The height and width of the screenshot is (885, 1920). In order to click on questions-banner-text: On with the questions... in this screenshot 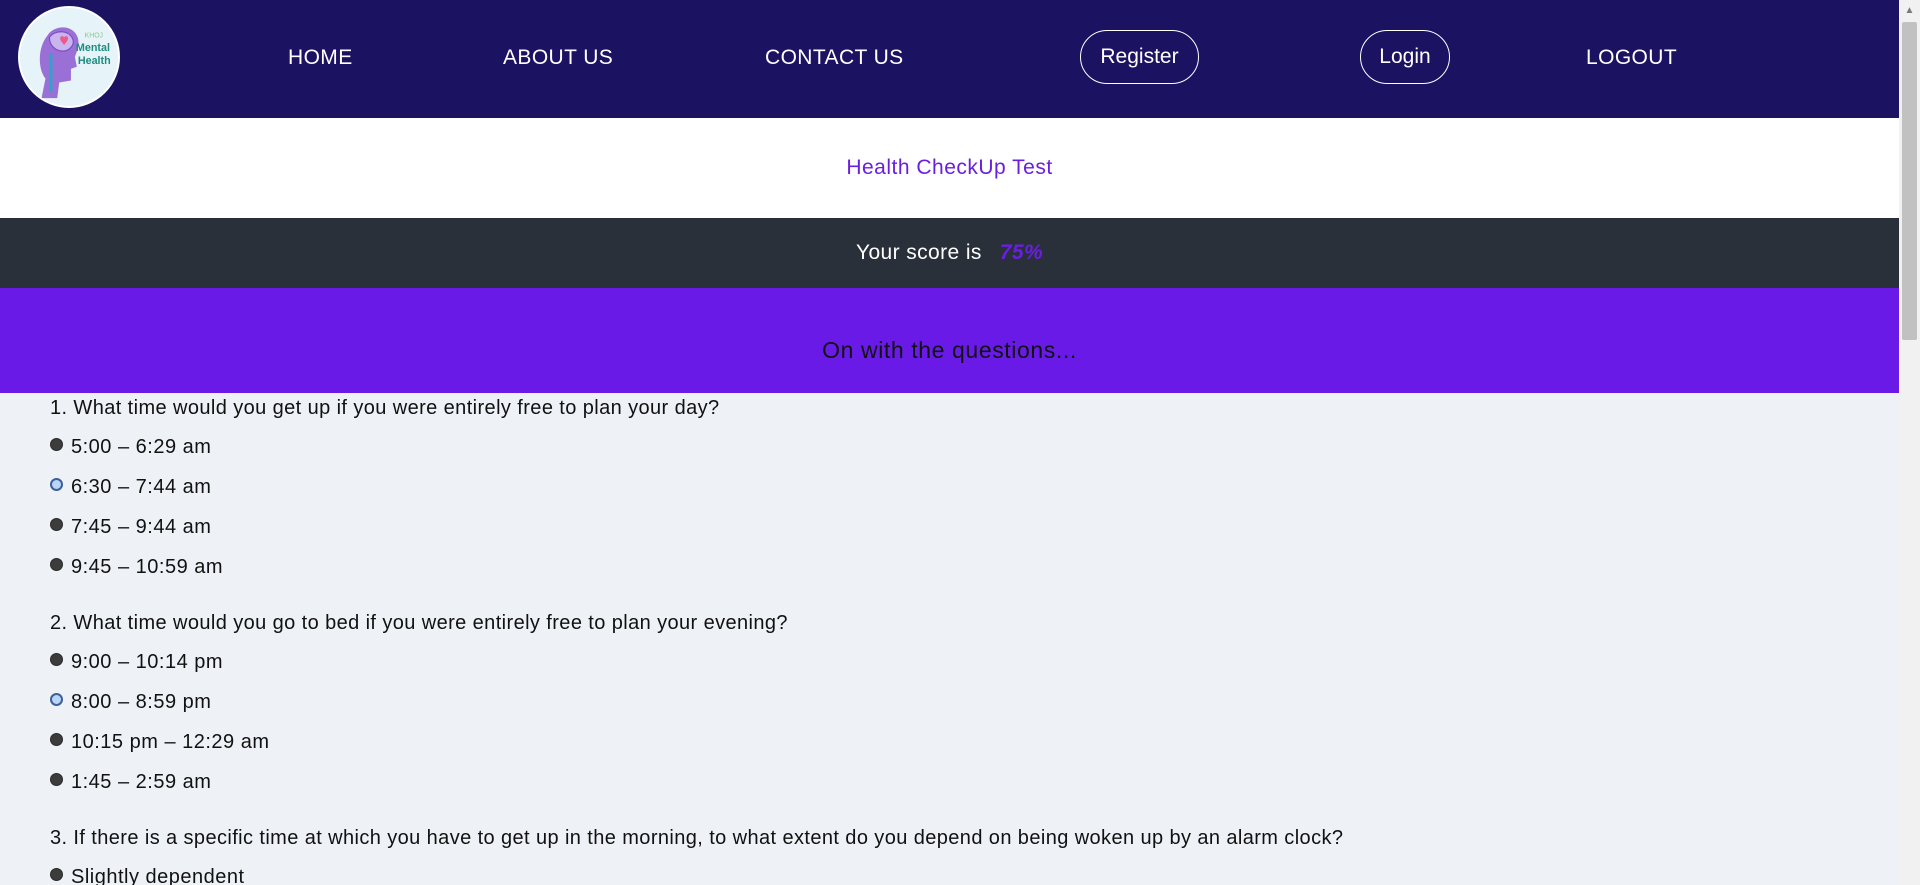, I will do `click(949, 350)`.